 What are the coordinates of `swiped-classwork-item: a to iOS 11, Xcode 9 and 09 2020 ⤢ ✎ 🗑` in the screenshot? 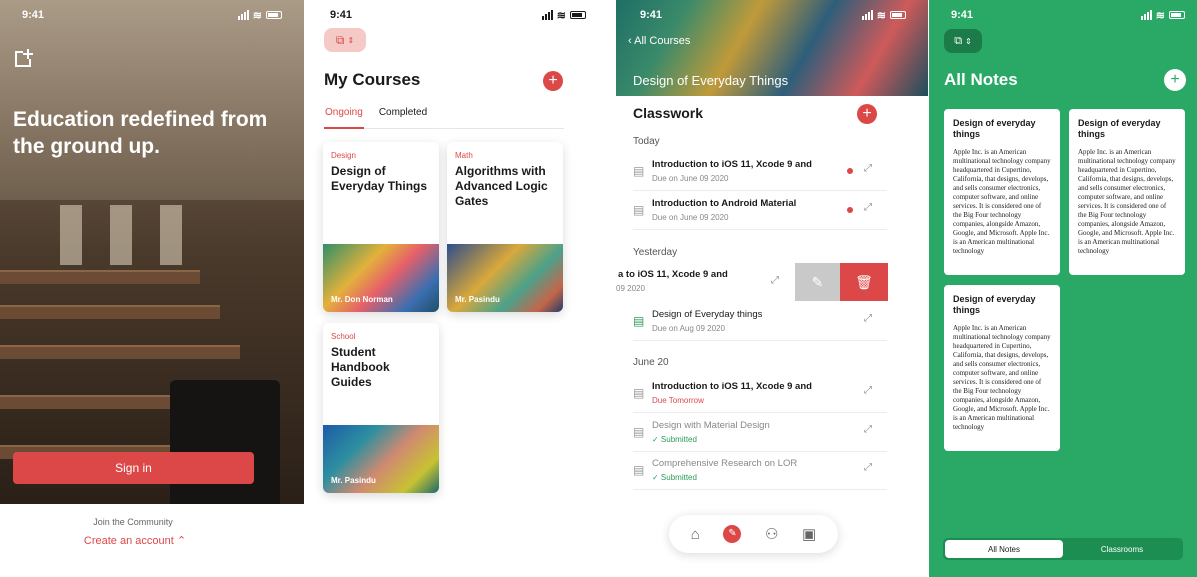 It's located at (772, 282).